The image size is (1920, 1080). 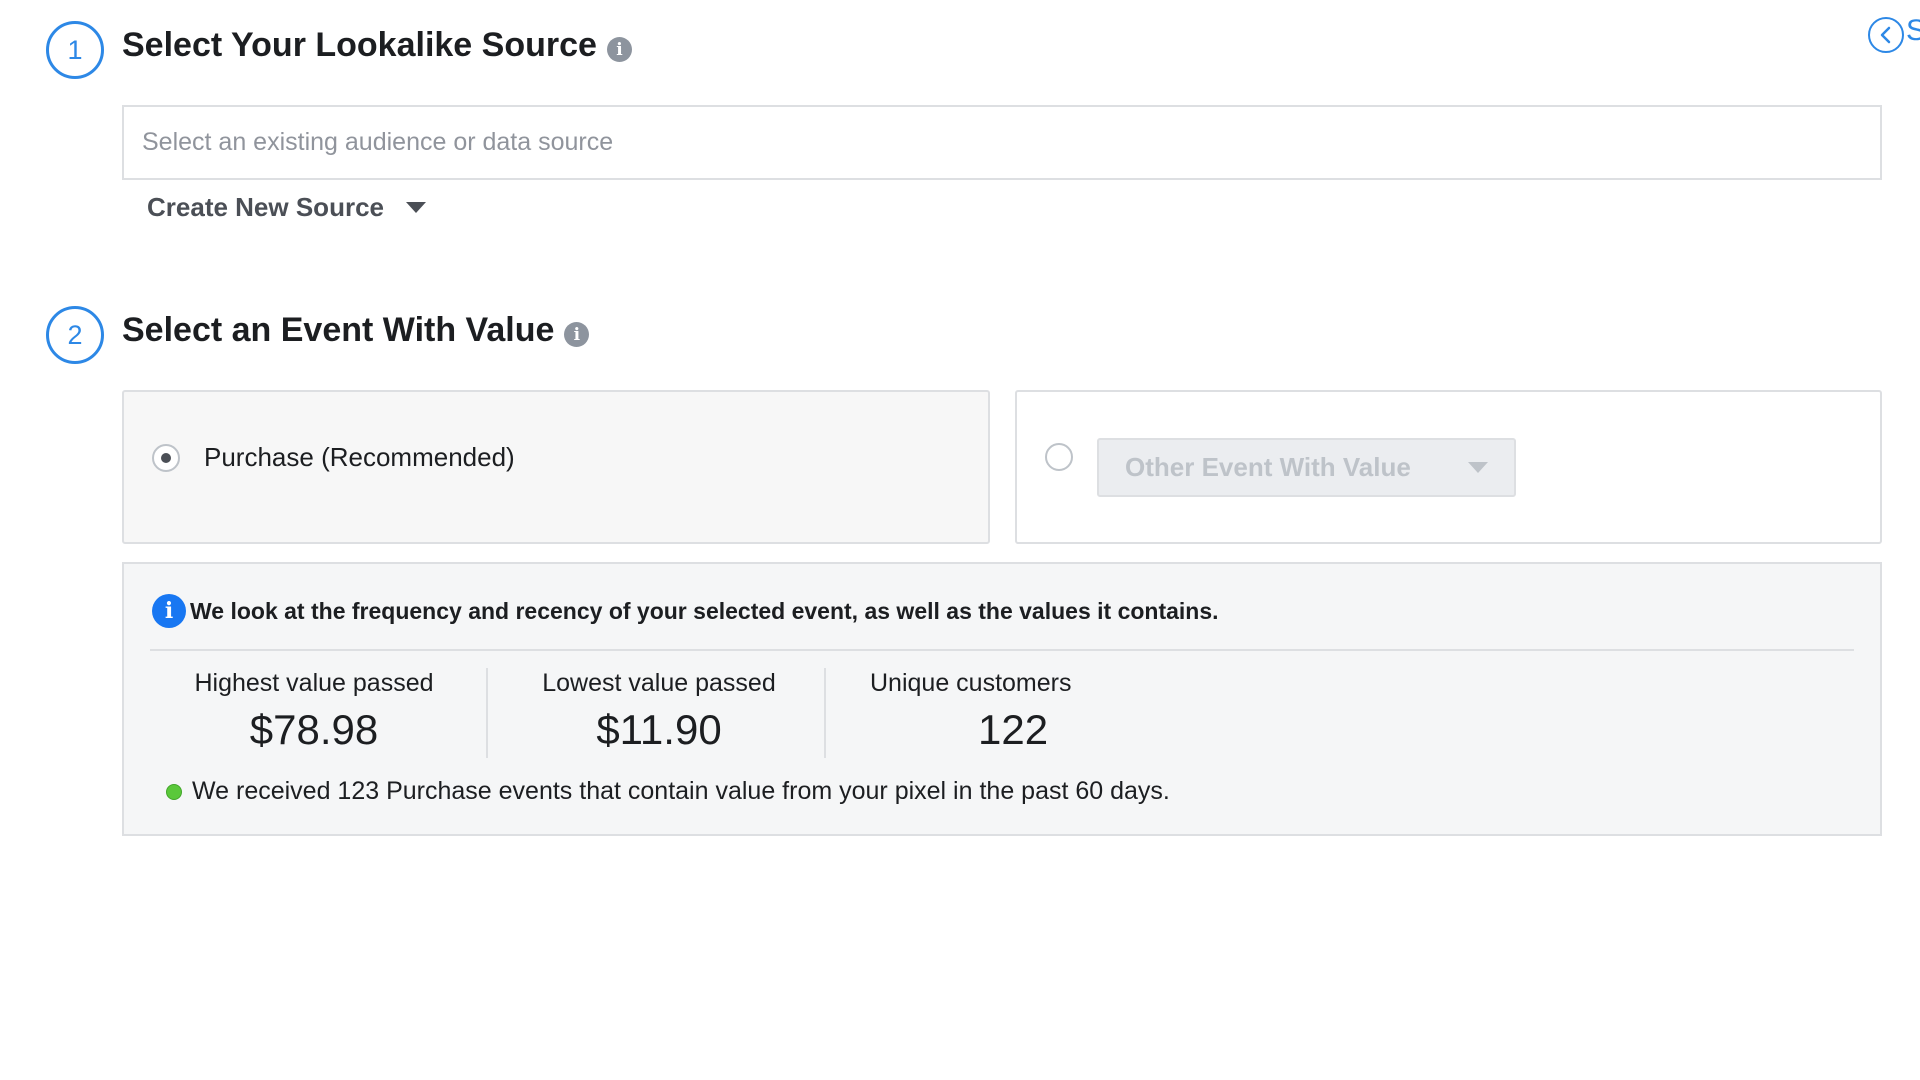 I want to click on create-new-source-dropdown: Create New Source, so click(x=286, y=207).